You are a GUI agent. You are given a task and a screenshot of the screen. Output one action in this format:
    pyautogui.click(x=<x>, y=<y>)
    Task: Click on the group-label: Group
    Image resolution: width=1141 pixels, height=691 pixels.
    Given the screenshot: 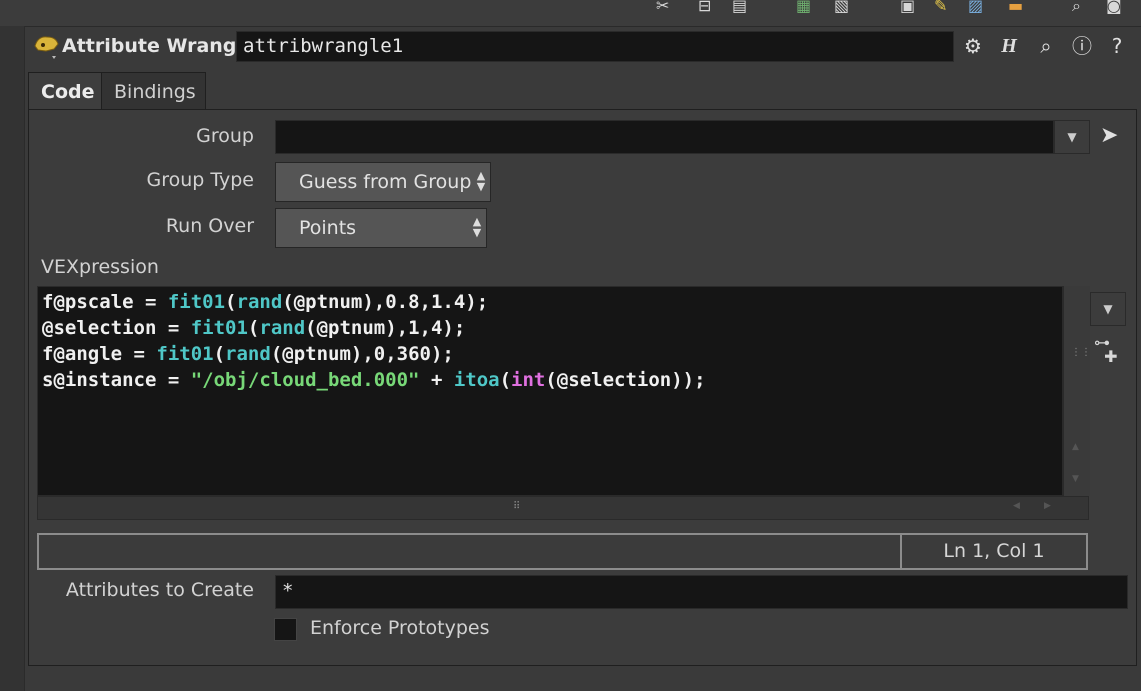 What is the action you would take?
    pyautogui.click(x=225, y=136)
    